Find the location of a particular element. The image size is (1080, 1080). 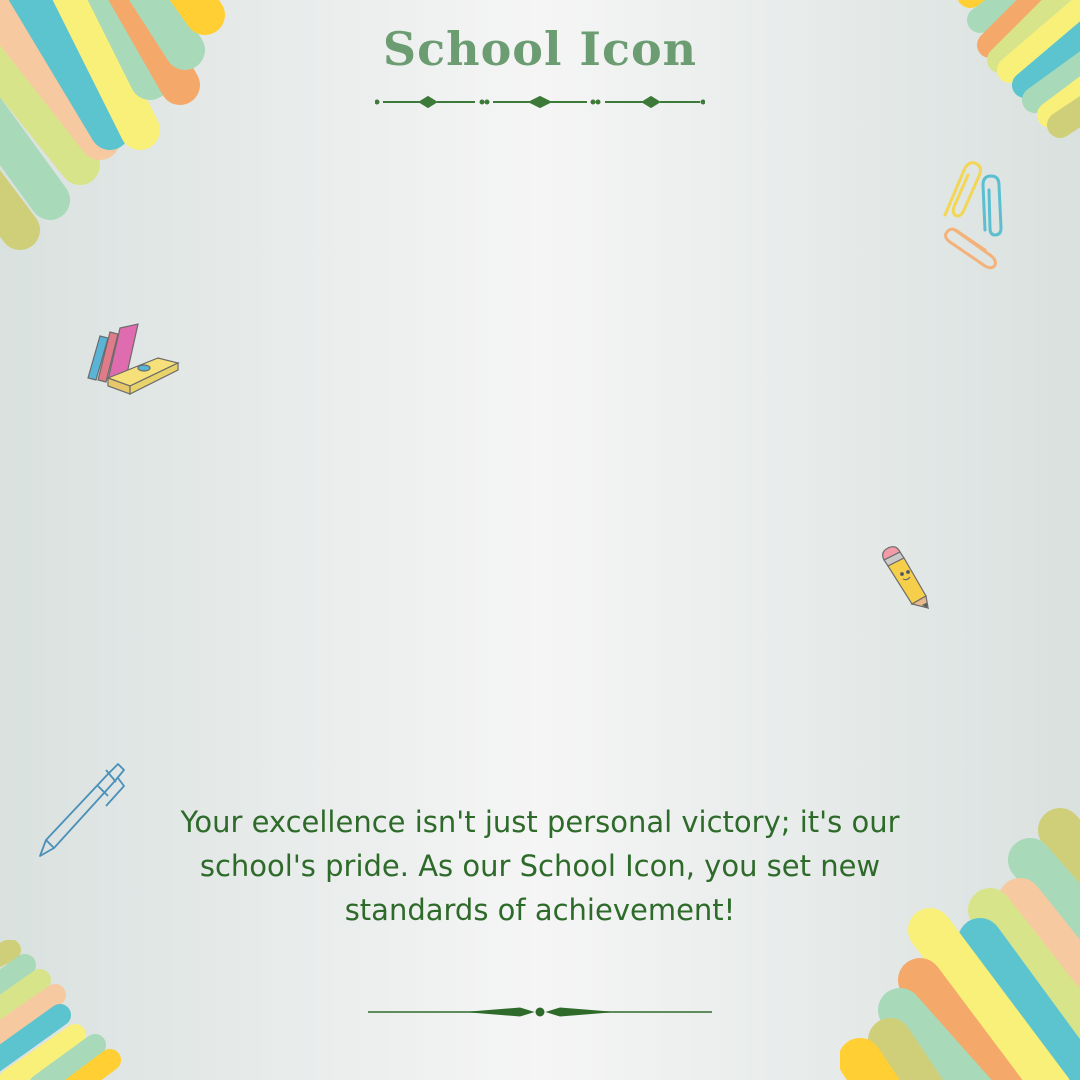

pen-icon is located at coordinates (82, 810).